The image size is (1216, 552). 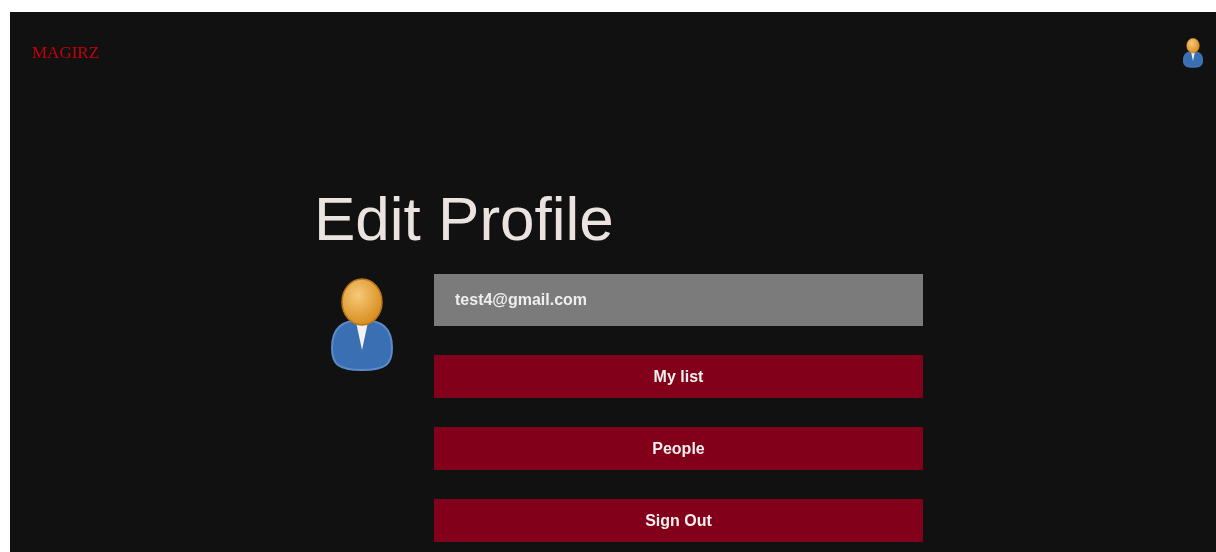 What do you see at coordinates (678, 376) in the screenshot?
I see `menu-button: My list` at bounding box center [678, 376].